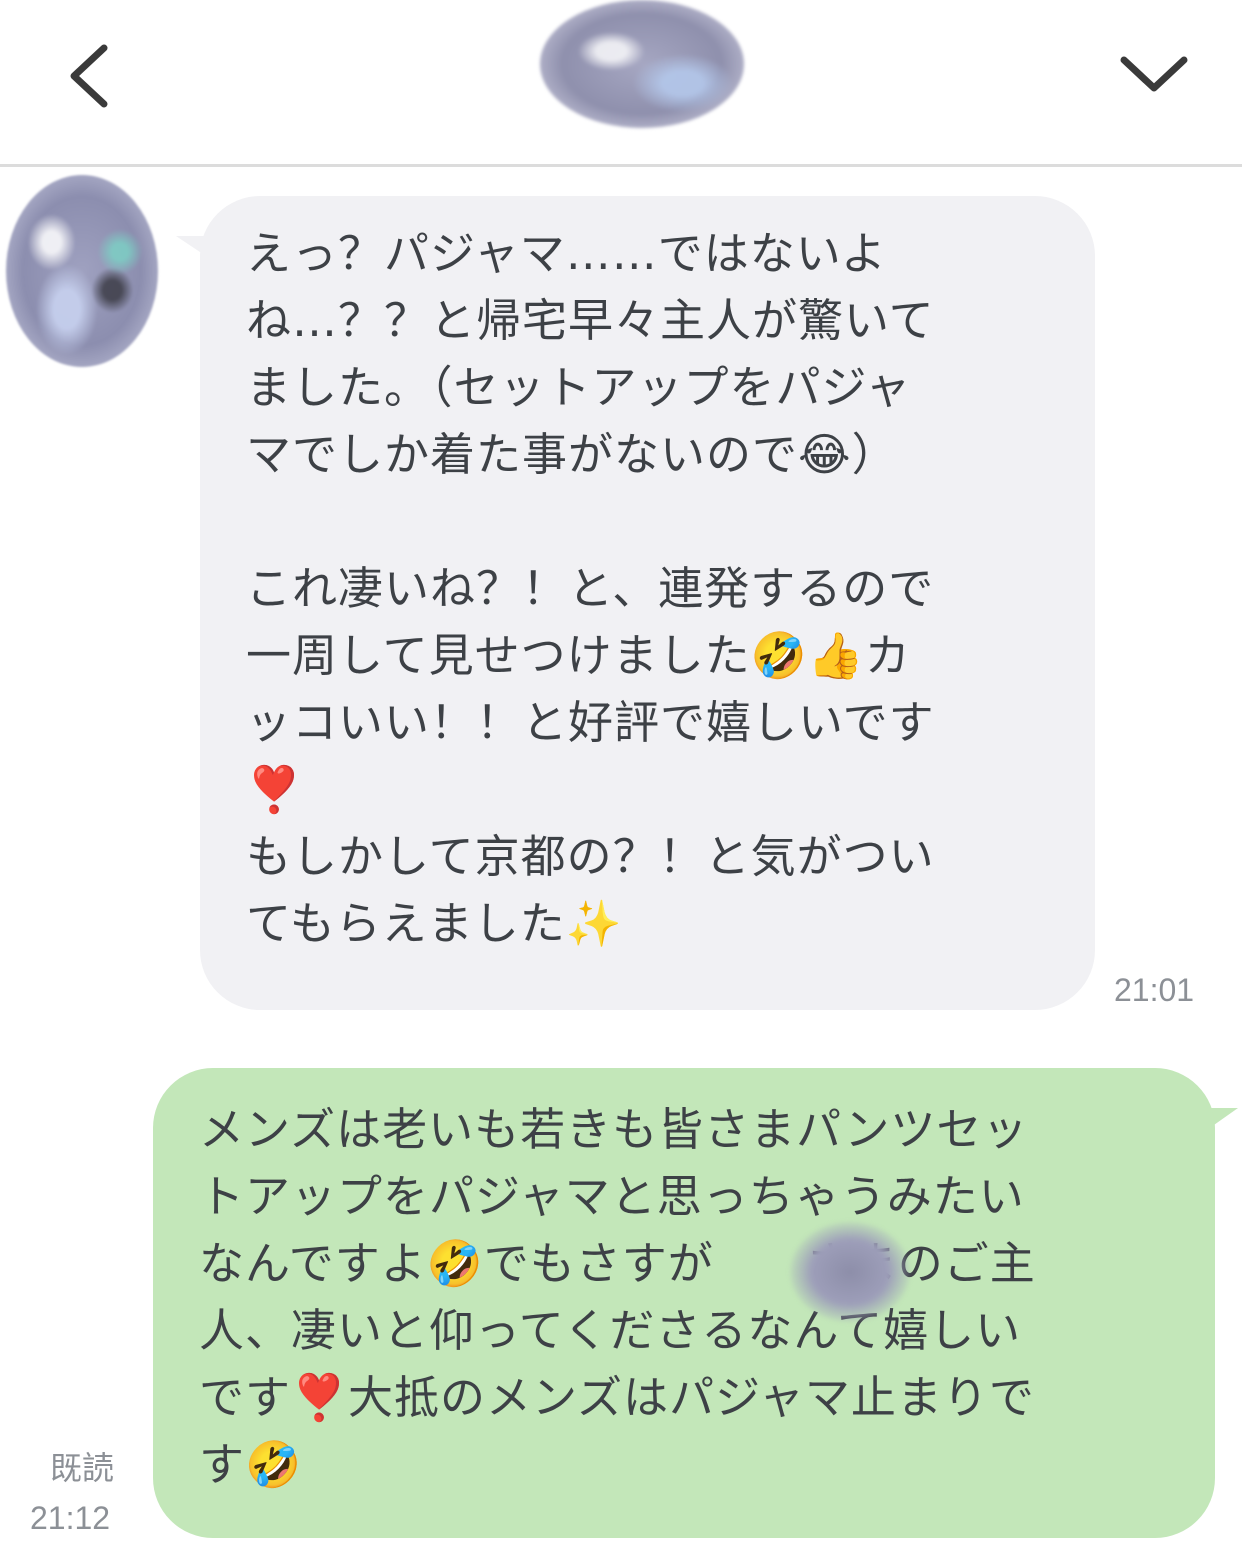 The width and height of the screenshot is (1242, 1567). Describe the element at coordinates (70, 1518) in the screenshot. I see `message-timestamp: 21:12` at that location.